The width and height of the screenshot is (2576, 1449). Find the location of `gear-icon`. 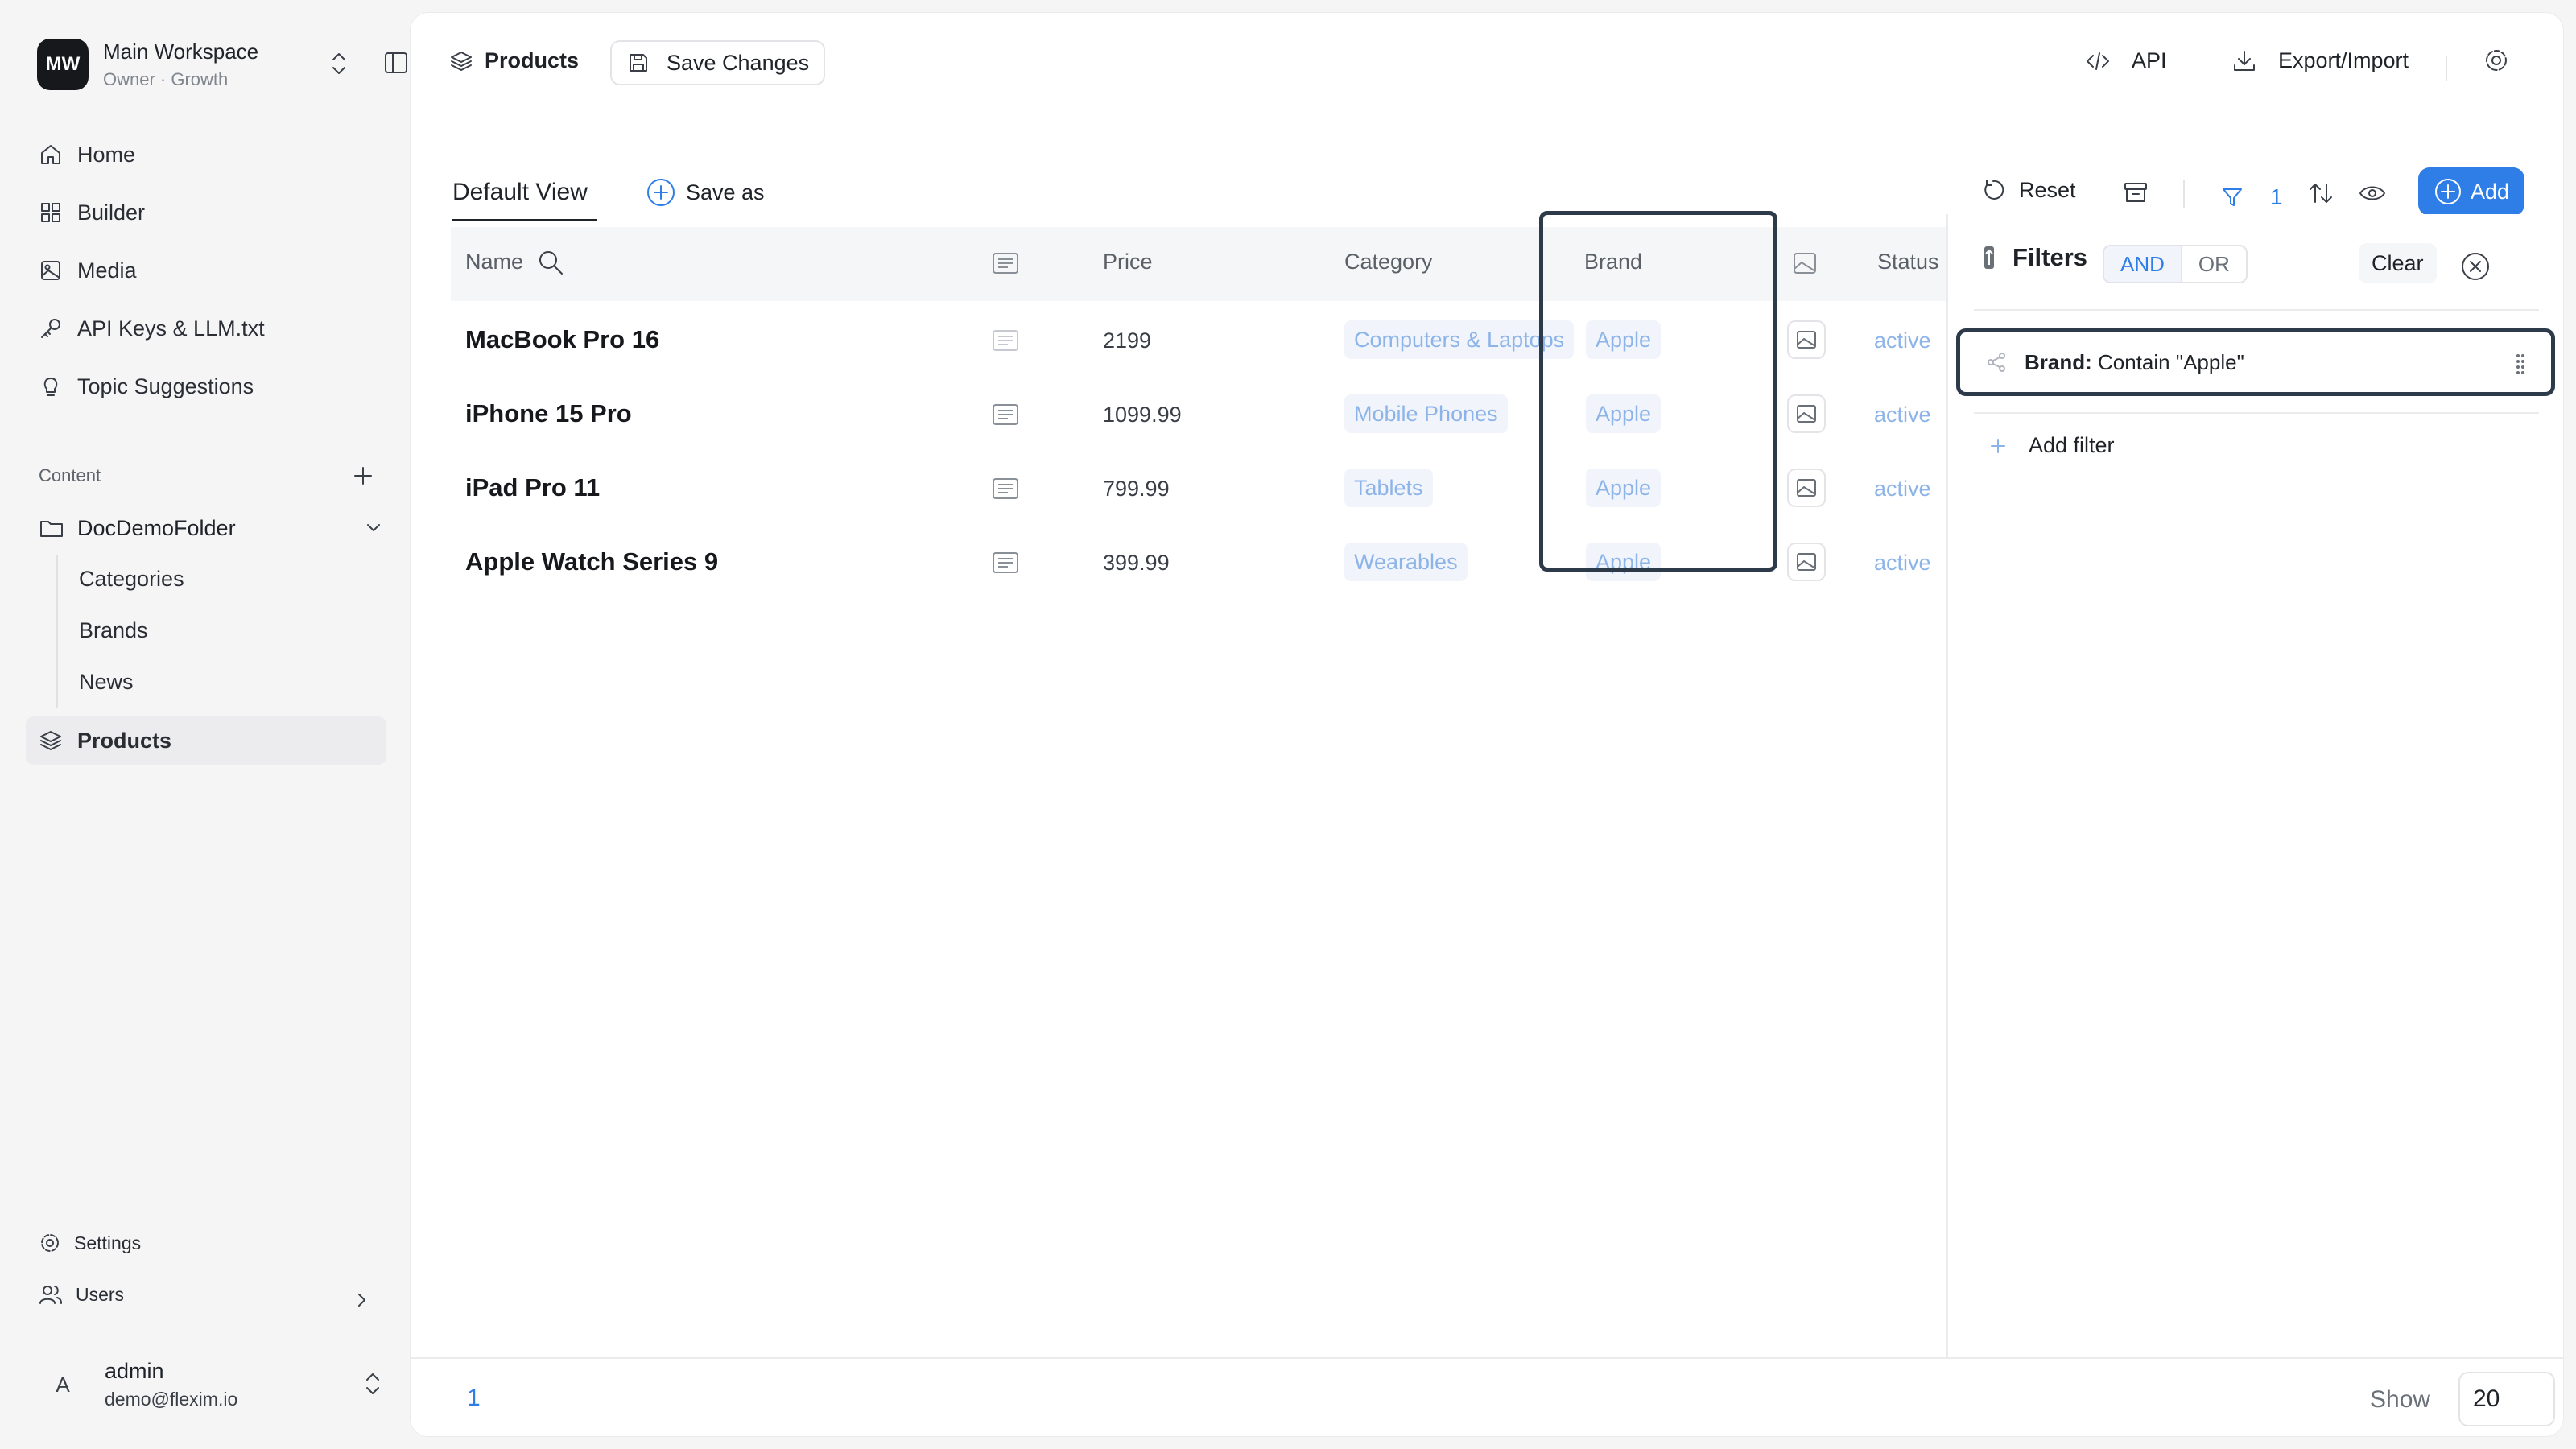

gear-icon is located at coordinates (2496, 60).